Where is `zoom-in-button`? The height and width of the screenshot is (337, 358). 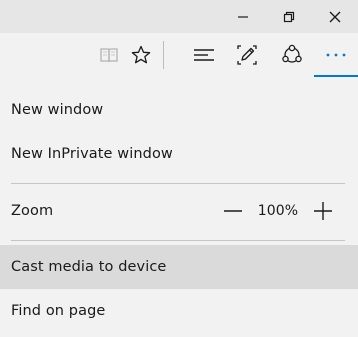
zoom-in-button is located at coordinates (323, 211).